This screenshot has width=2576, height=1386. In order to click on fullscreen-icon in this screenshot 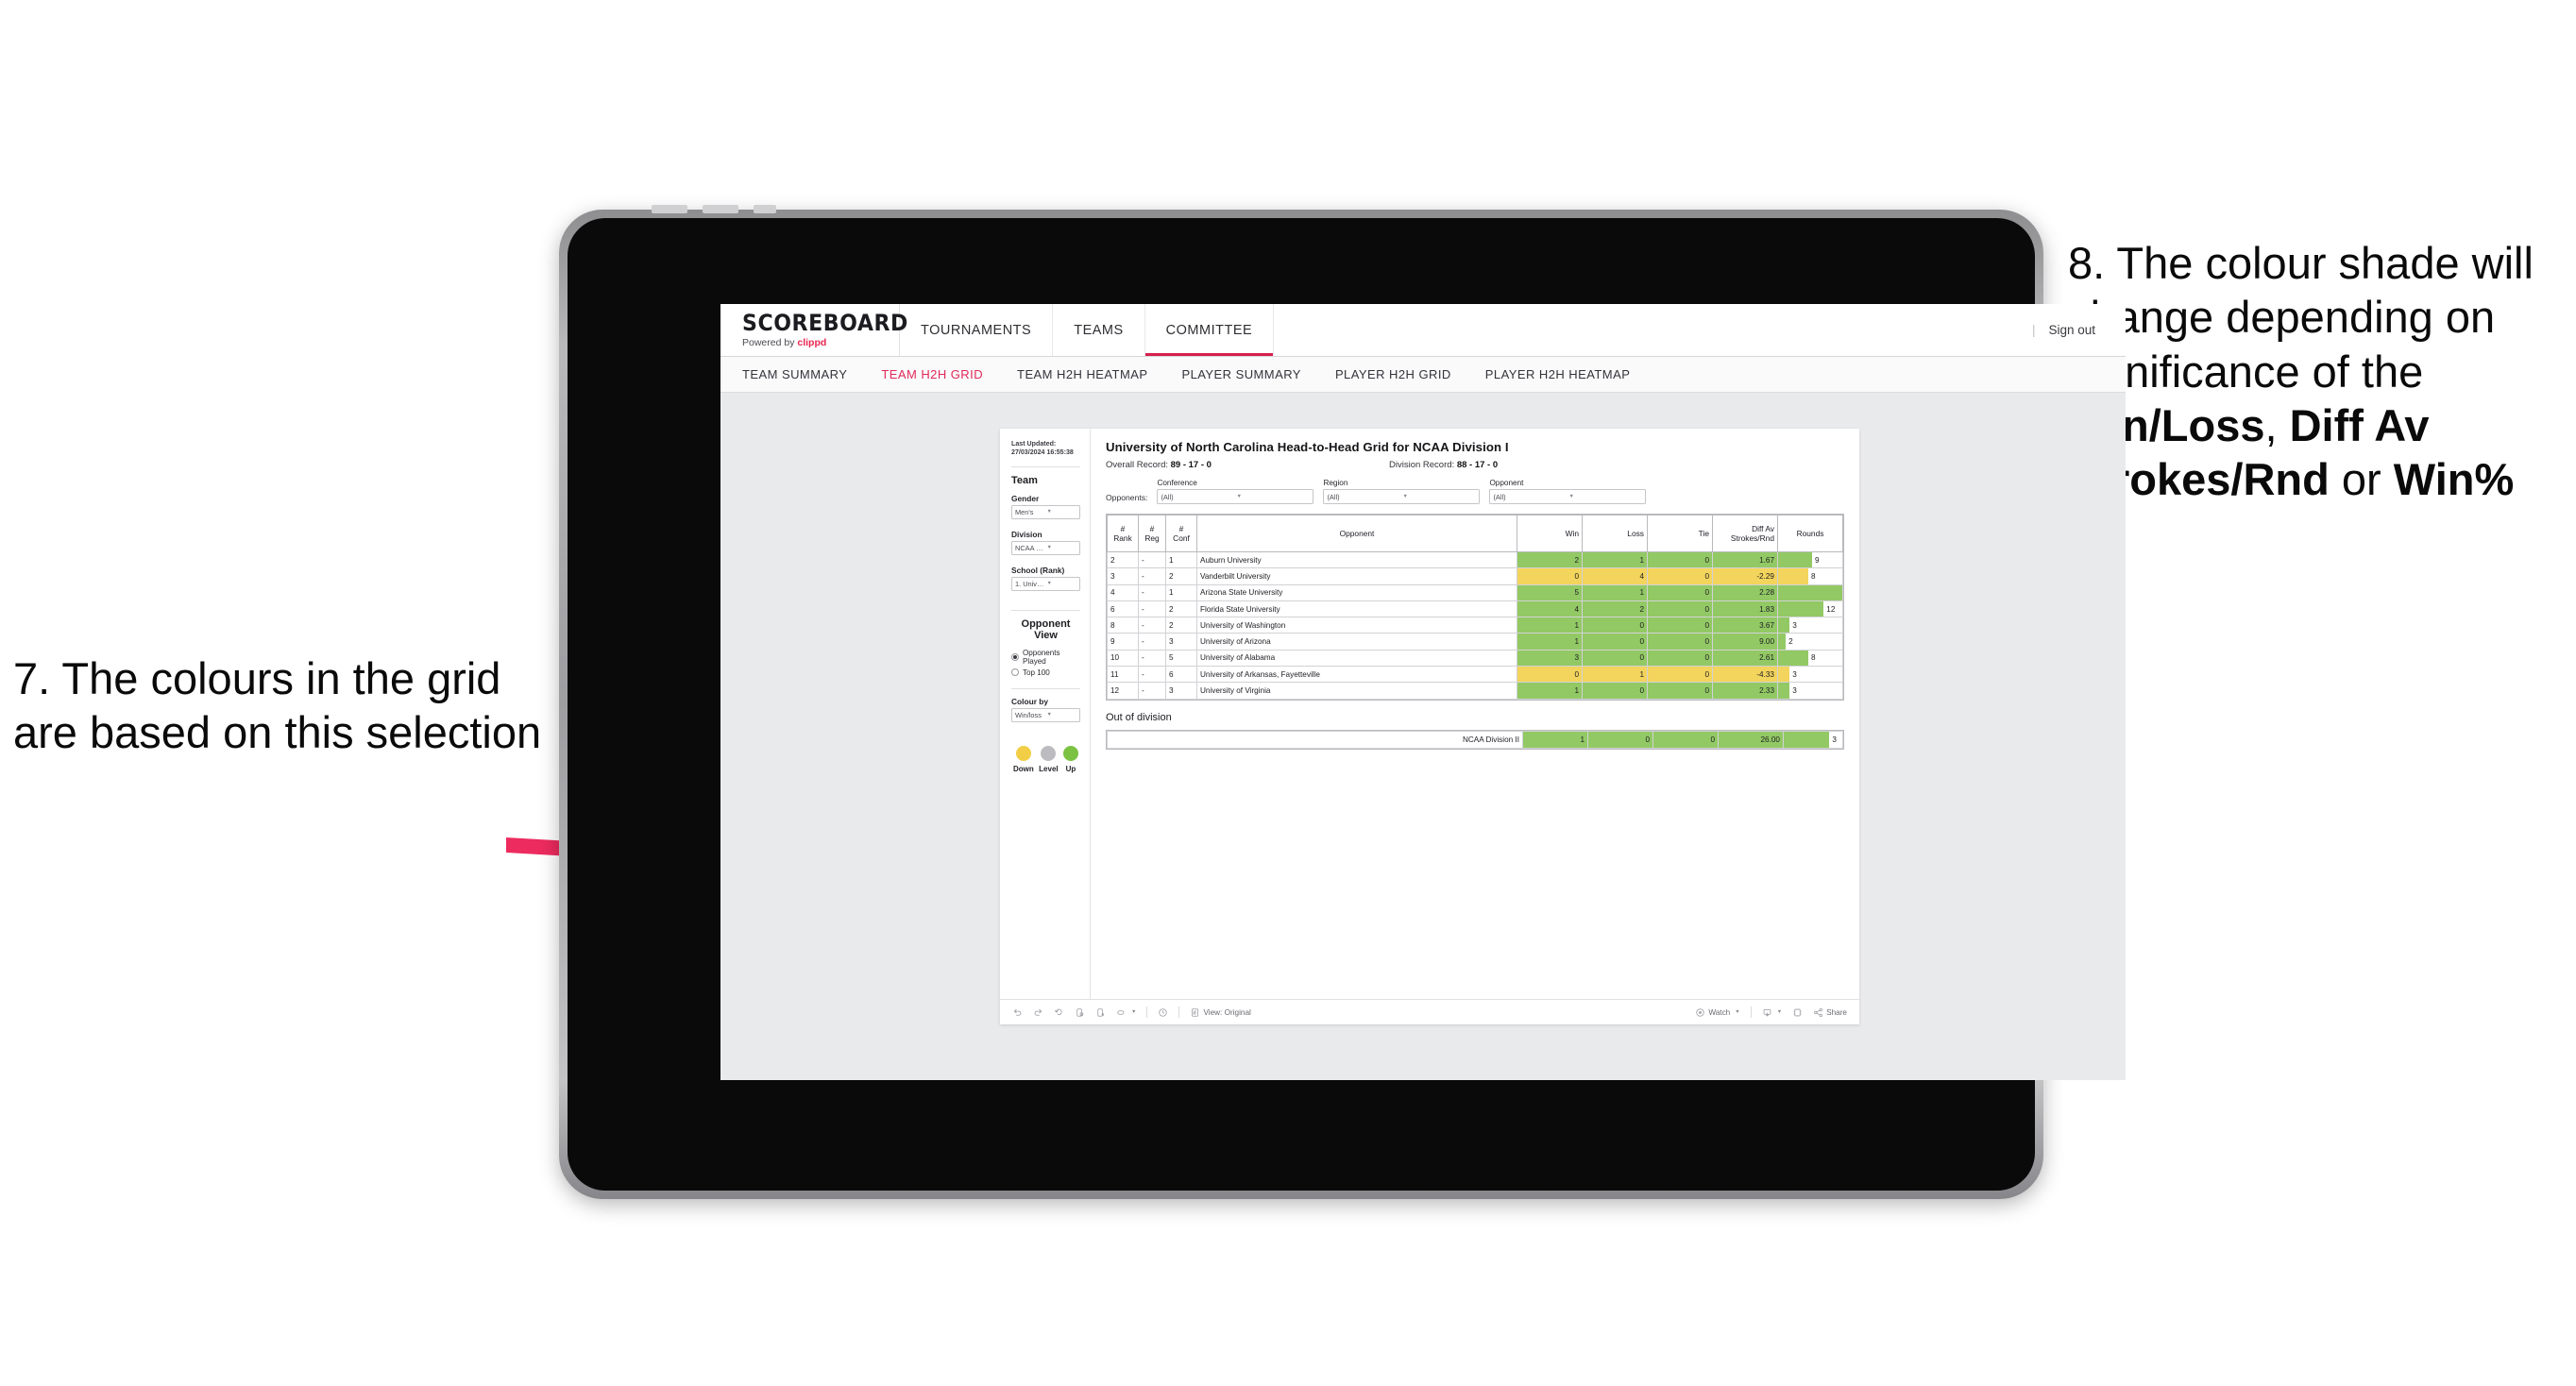, I will do `click(1797, 1012)`.